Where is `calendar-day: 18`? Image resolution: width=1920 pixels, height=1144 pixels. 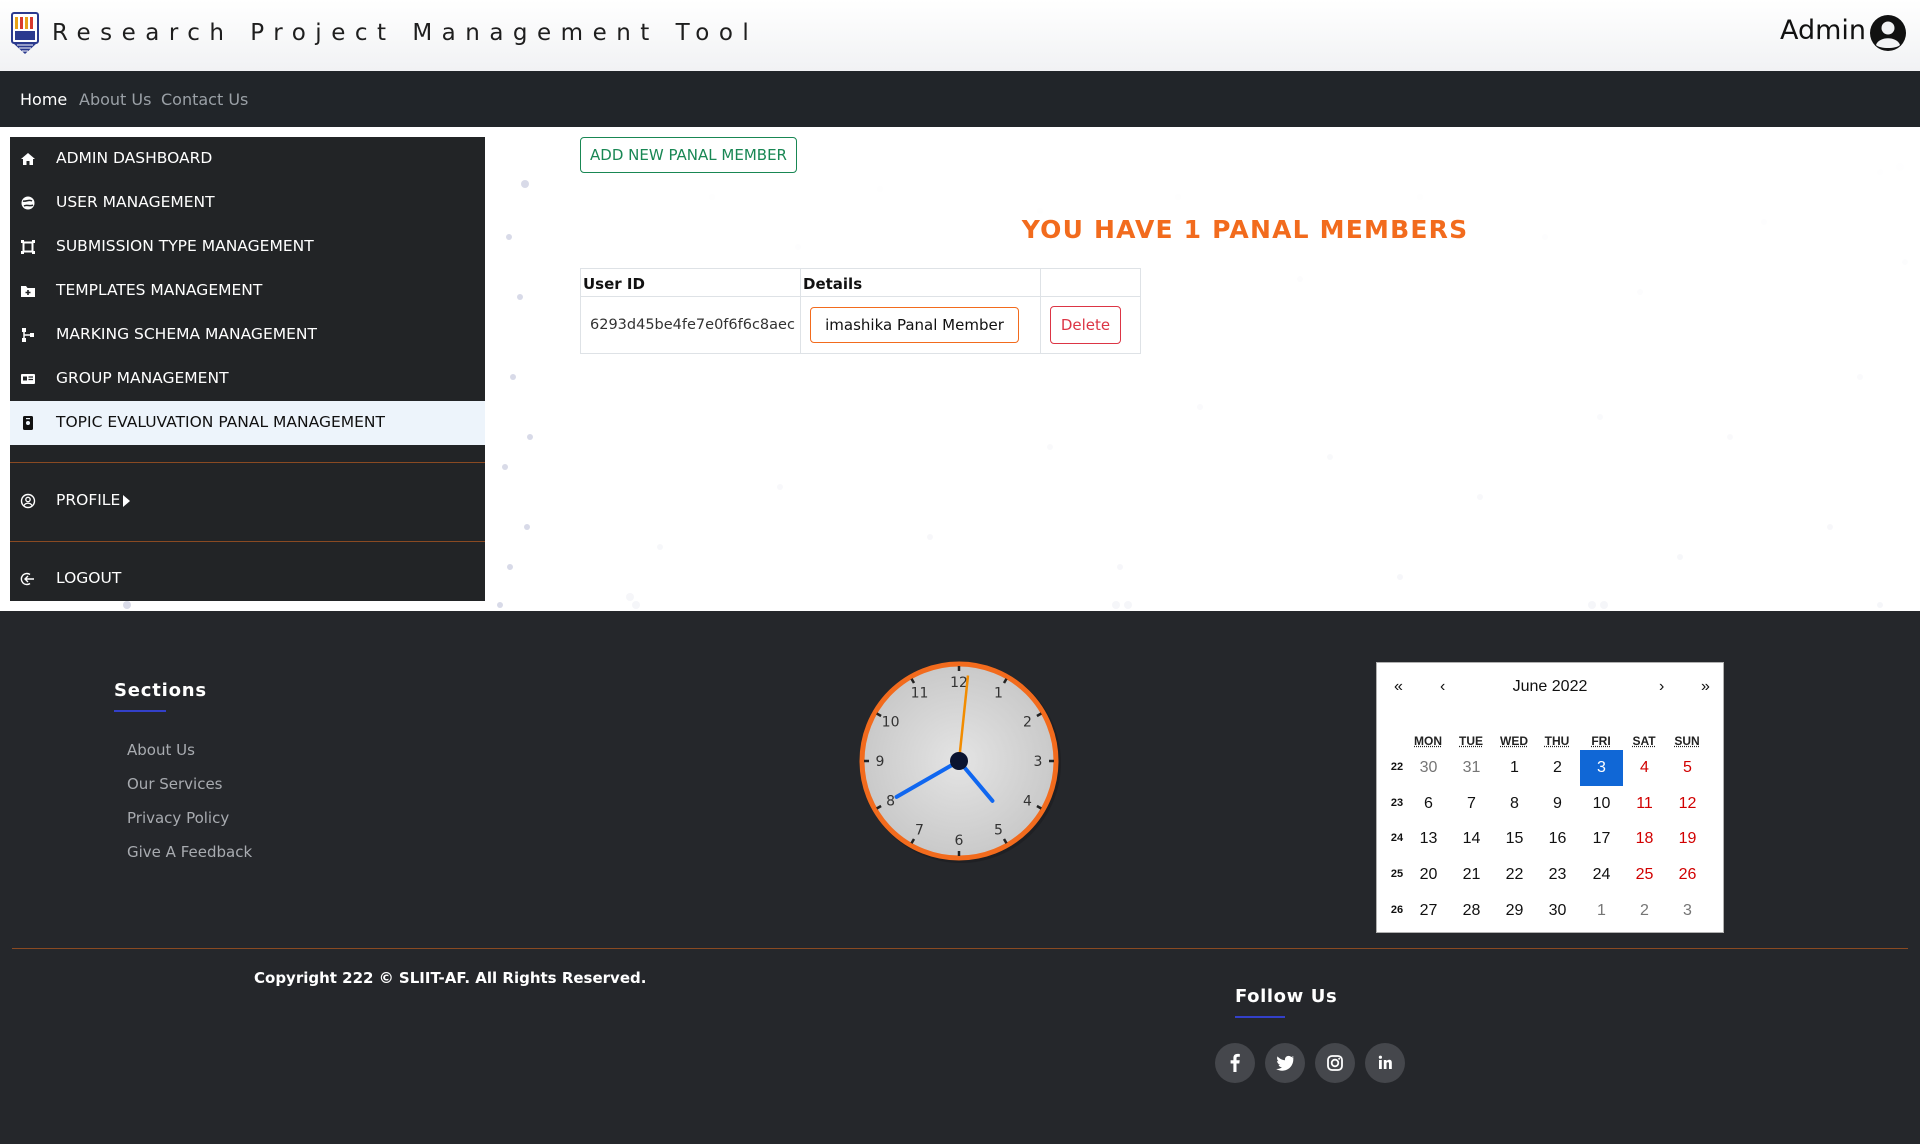
calendar-day: 18 is located at coordinates (1644, 839).